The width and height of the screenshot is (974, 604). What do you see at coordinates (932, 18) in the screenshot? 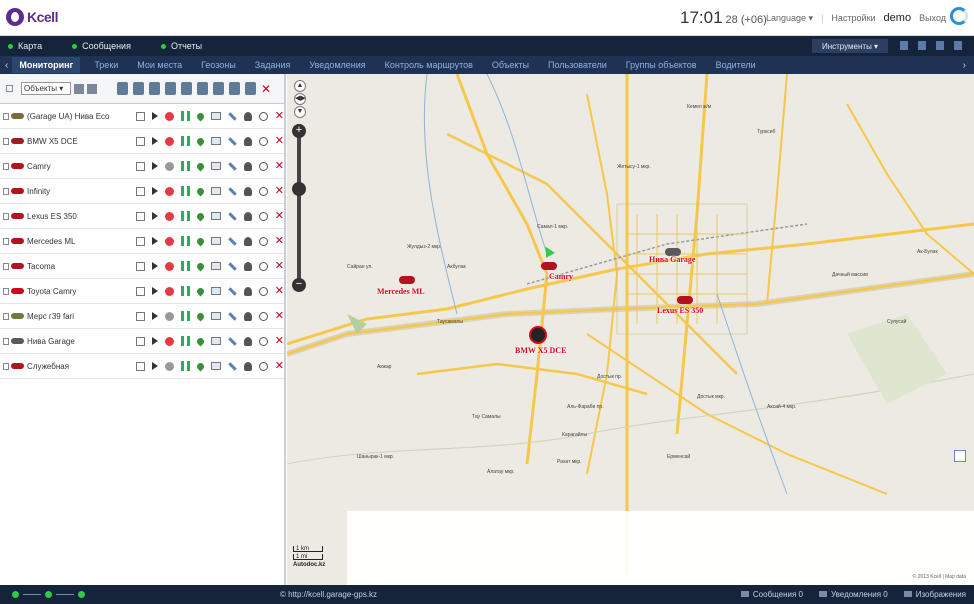
I see `logout-link: Выход` at bounding box center [932, 18].